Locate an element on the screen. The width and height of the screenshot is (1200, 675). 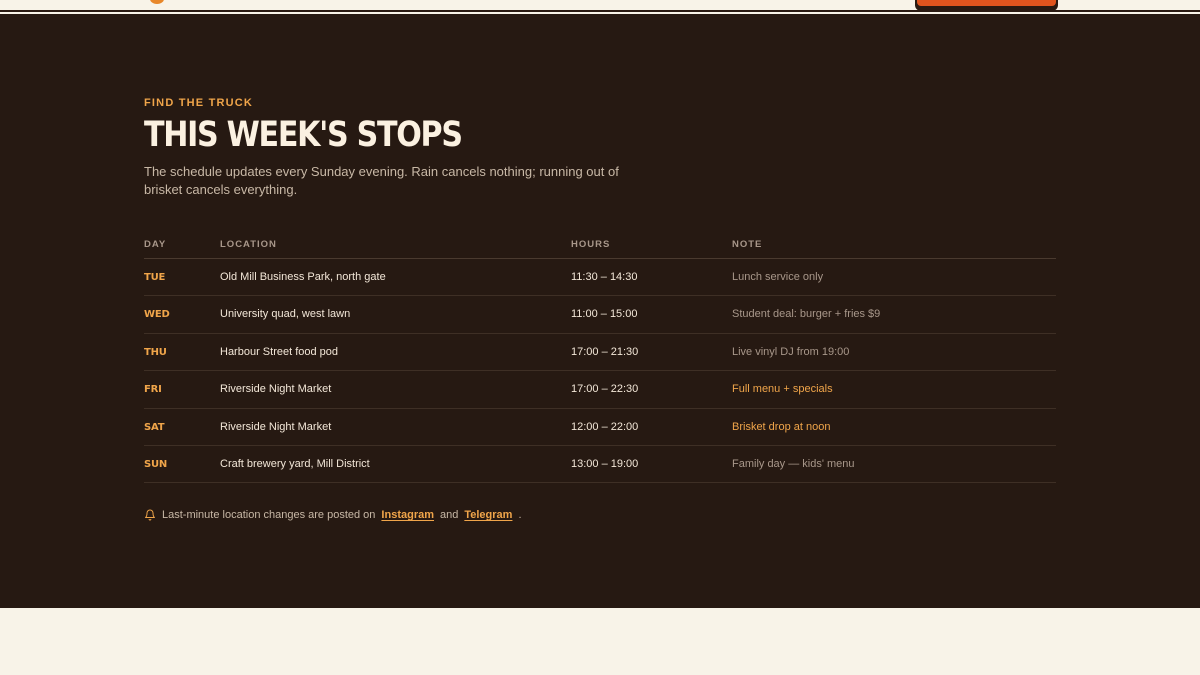
row-note: Lunch service only is located at coordinates (778, 277).